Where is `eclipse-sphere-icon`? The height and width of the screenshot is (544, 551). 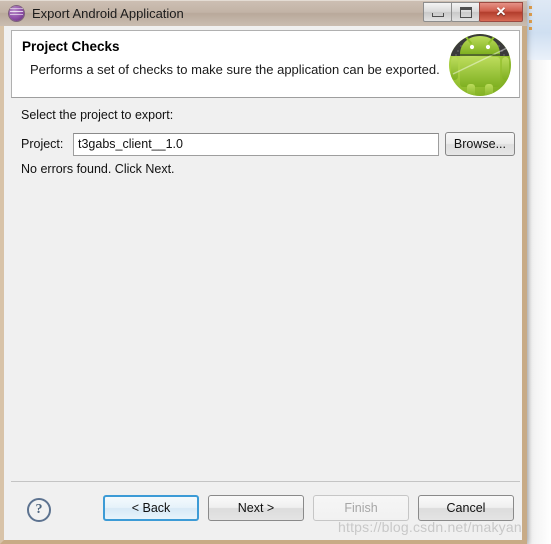
eclipse-sphere-icon is located at coordinates (16, 13).